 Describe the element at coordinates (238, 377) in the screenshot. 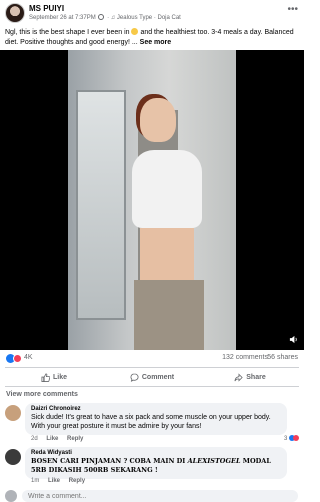

I see `share-icon` at that location.